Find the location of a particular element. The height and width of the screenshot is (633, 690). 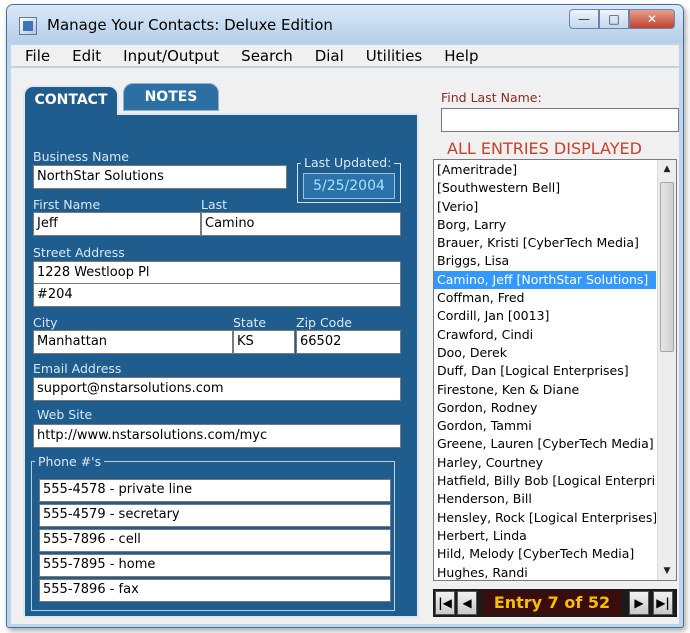

list-item: Firestone, Ken & Diane is located at coordinates (545, 390).